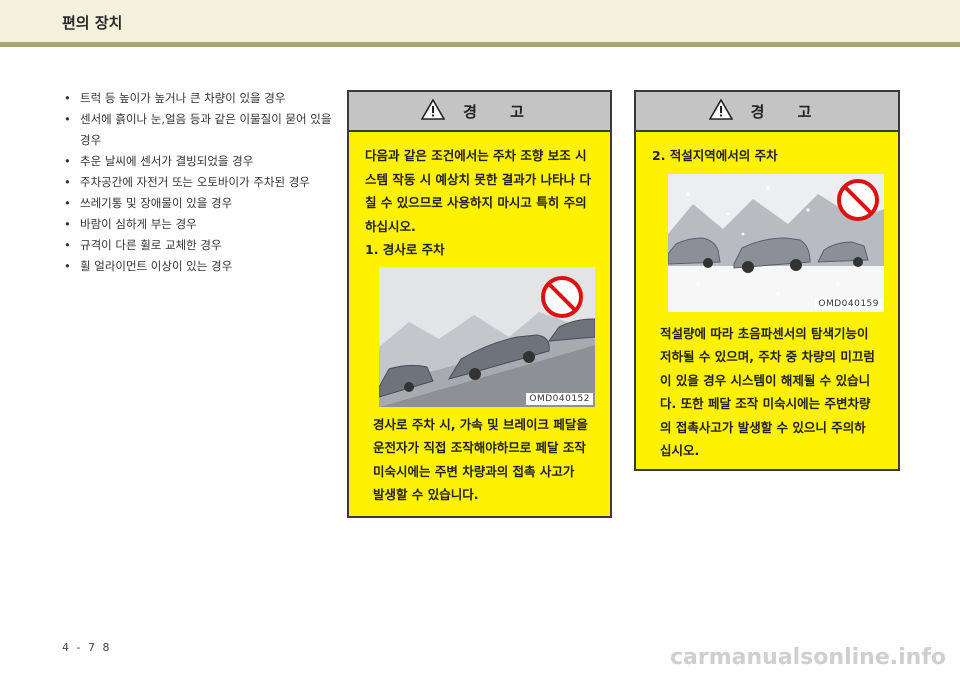  I want to click on list-item: 바람이 심하게 부는 경우, so click(198, 224).